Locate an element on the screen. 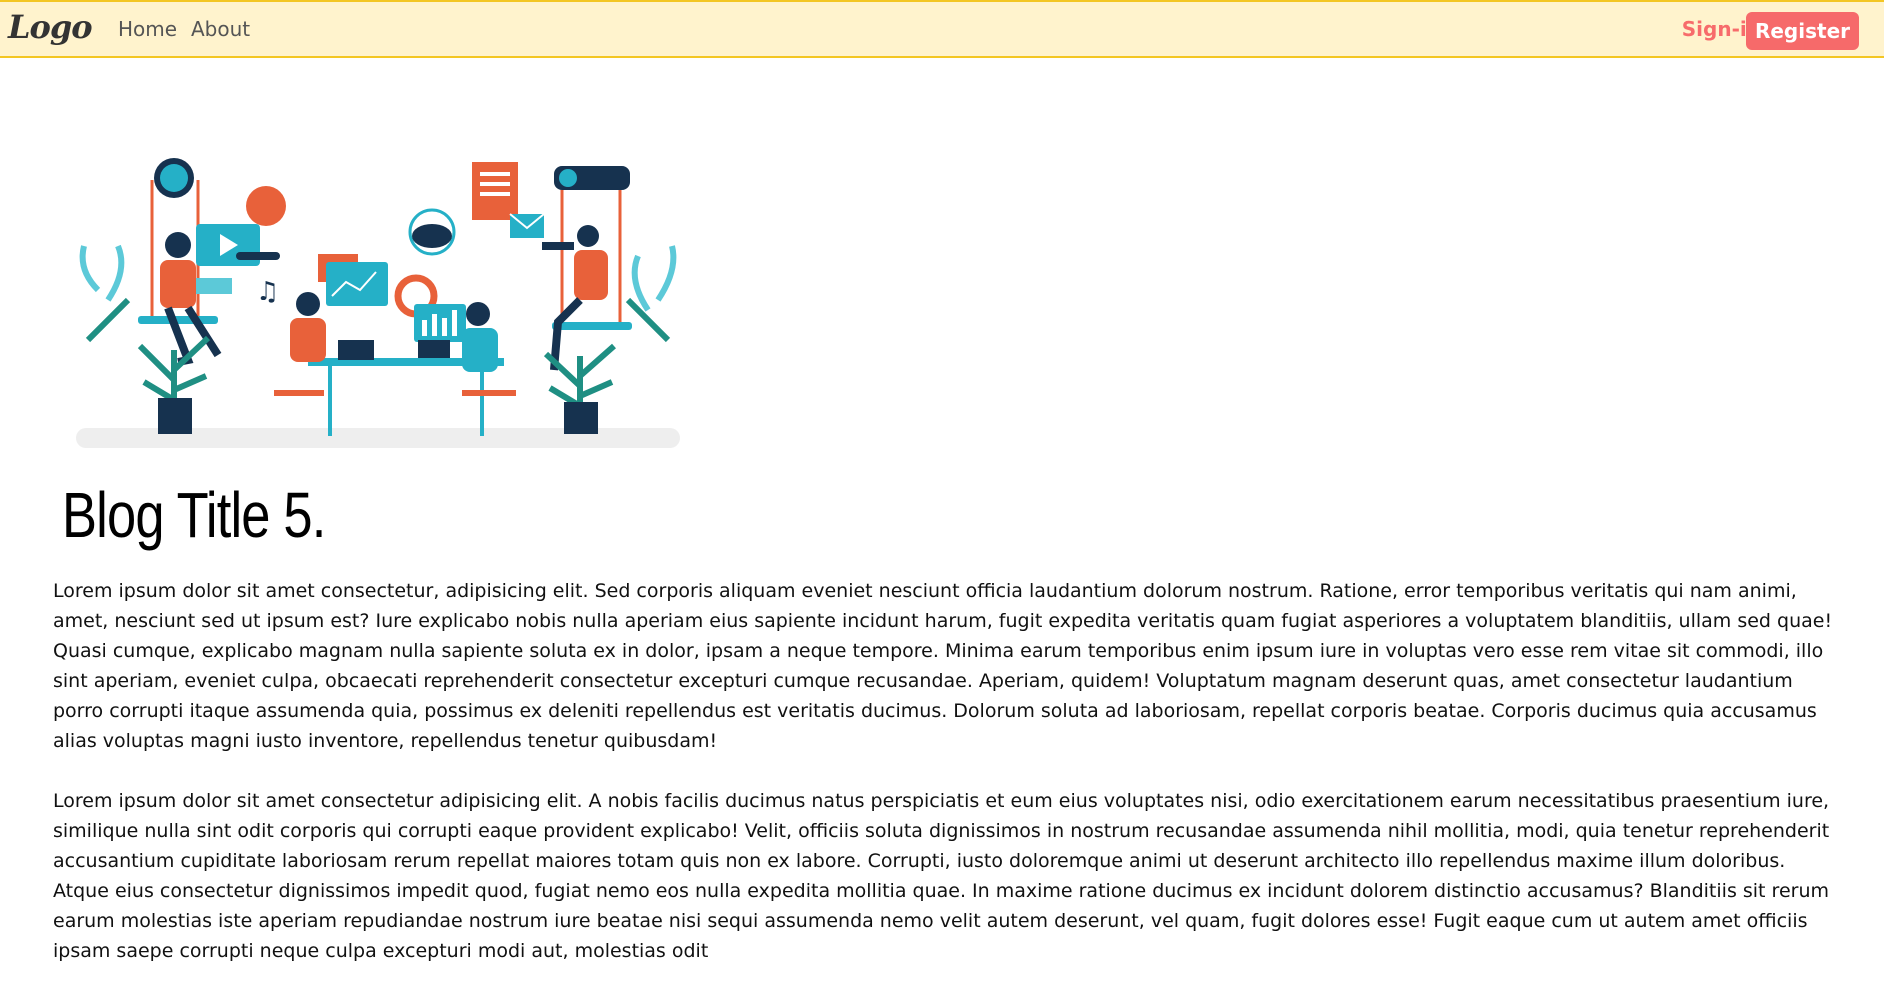  register-button: Register is located at coordinates (1802, 31).